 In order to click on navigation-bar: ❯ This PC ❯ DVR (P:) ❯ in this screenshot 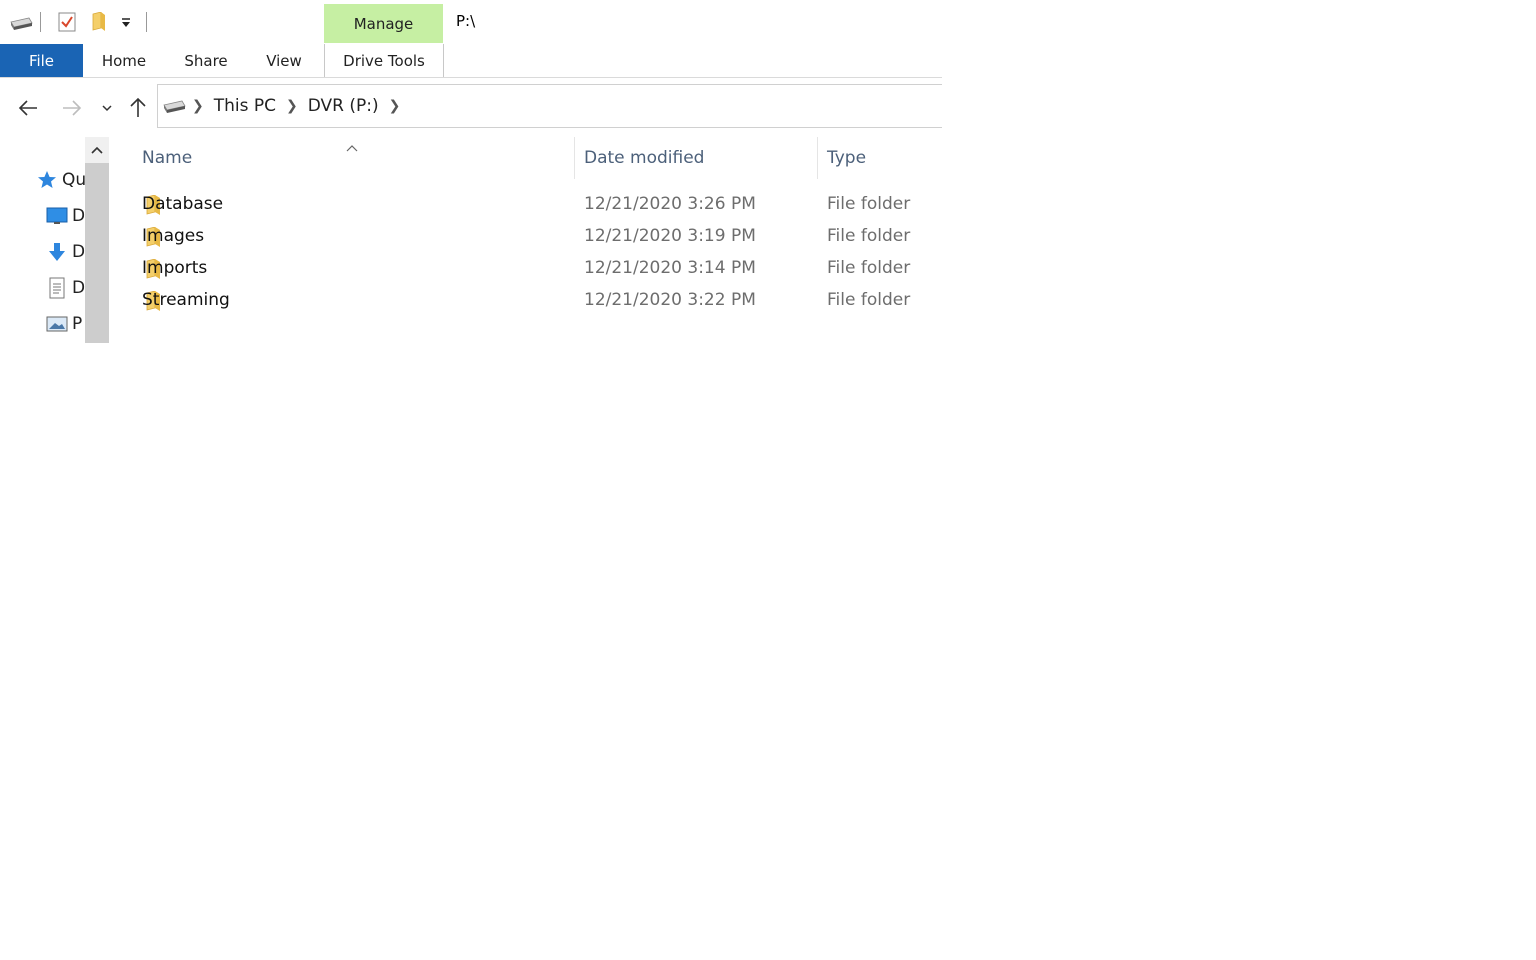, I will do `click(471, 107)`.